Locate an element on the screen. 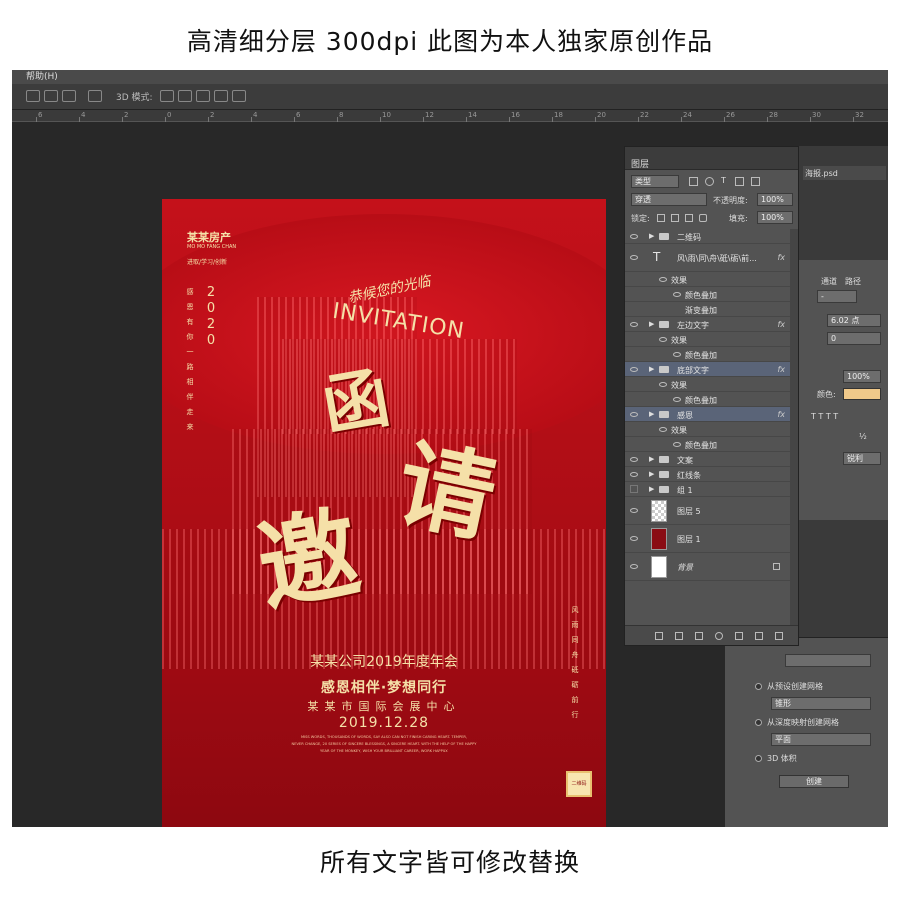 The height and width of the screenshot is (900, 900). font-style-select: - is located at coordinates (837, 296).